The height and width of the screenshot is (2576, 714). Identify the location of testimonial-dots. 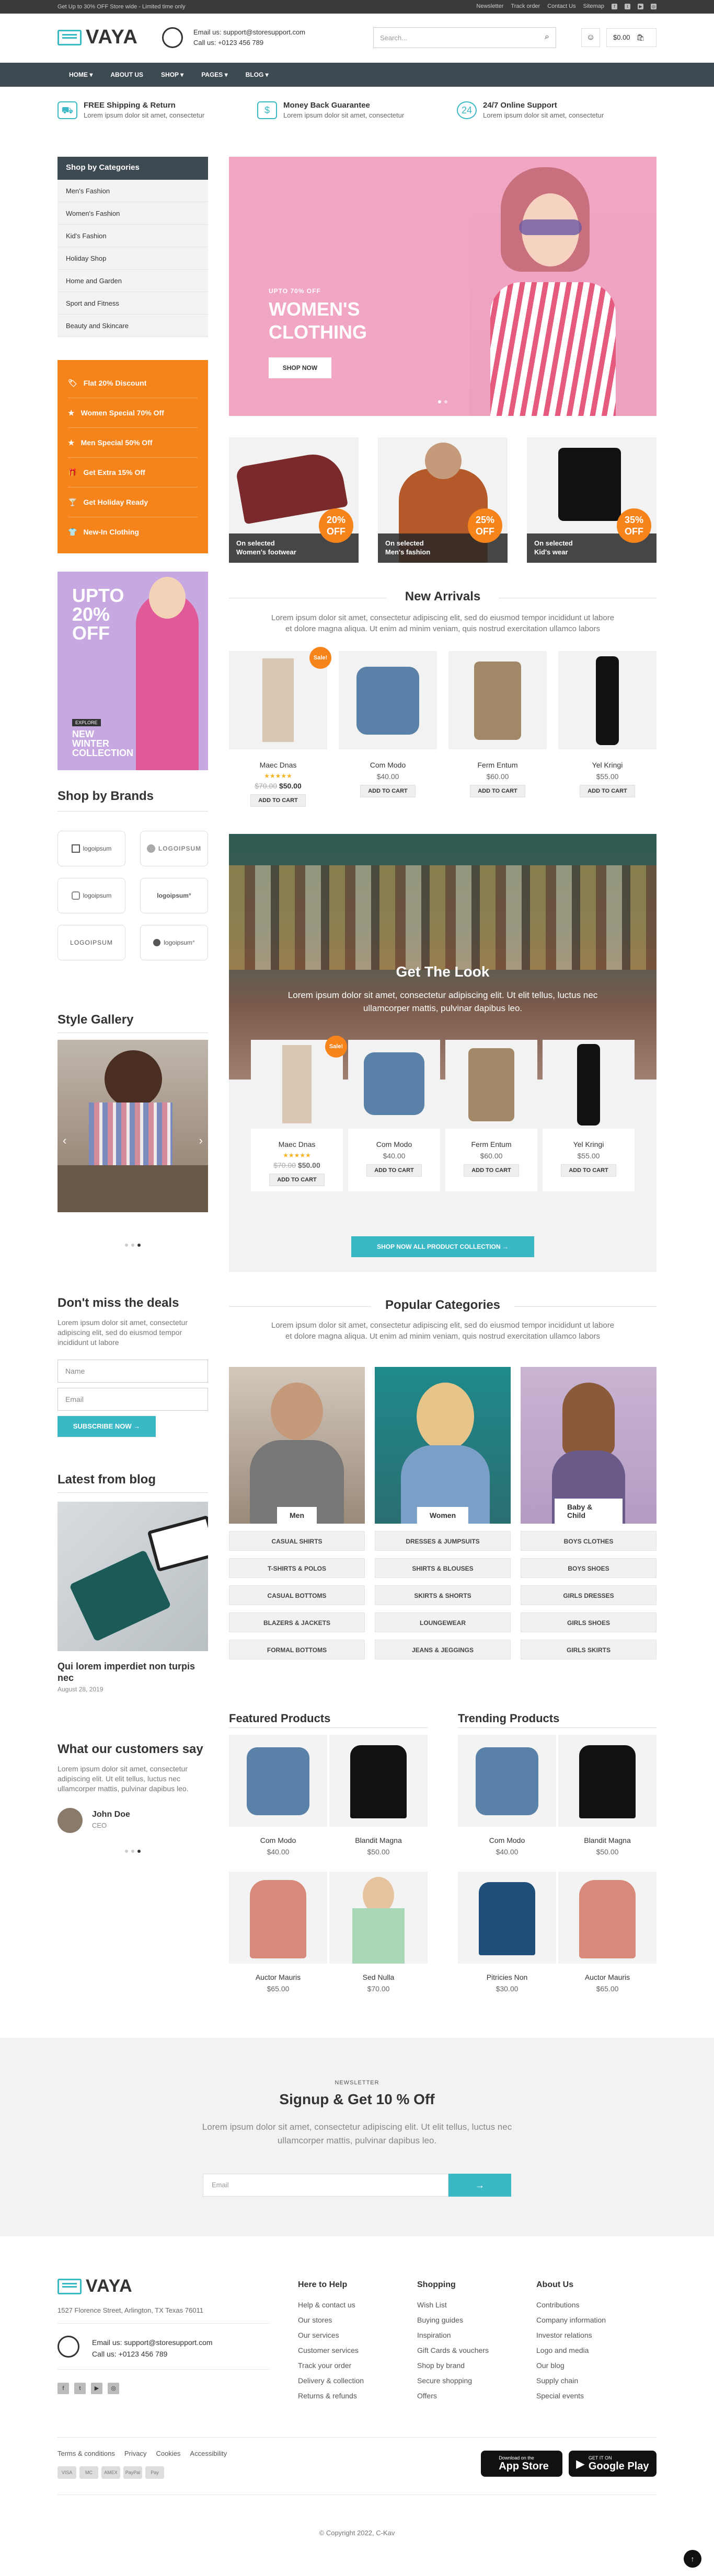
(133, 1851).